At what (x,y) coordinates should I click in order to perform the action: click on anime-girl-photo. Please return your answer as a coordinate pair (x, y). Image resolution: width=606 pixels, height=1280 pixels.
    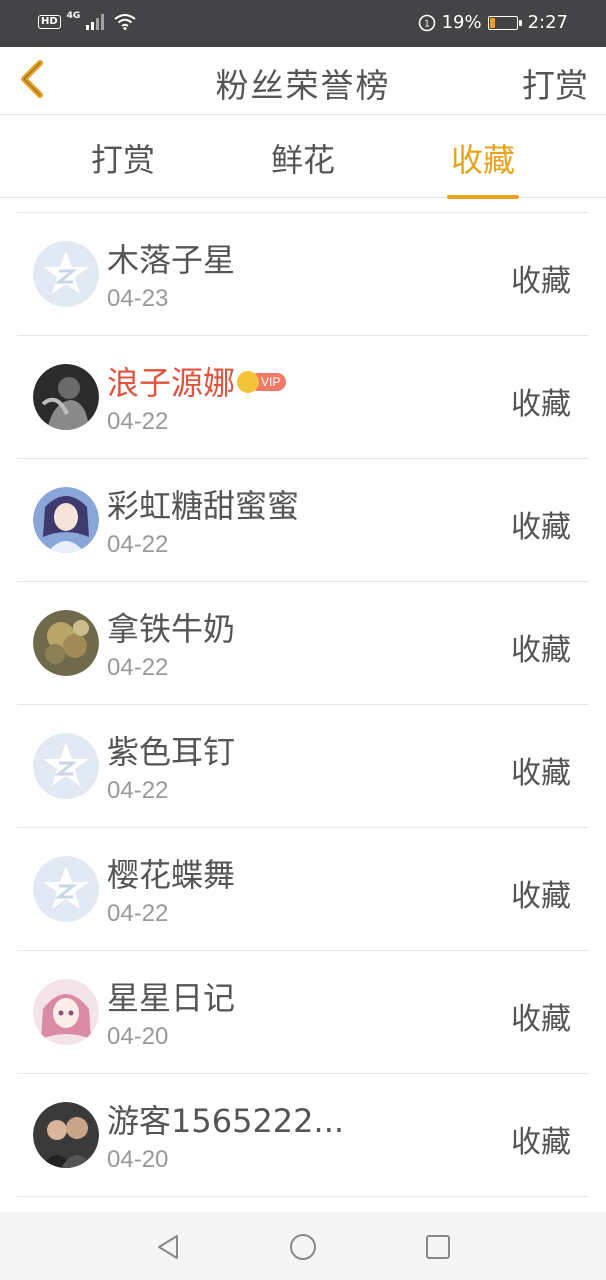
    Looking at the image, I should click on (66, 520).